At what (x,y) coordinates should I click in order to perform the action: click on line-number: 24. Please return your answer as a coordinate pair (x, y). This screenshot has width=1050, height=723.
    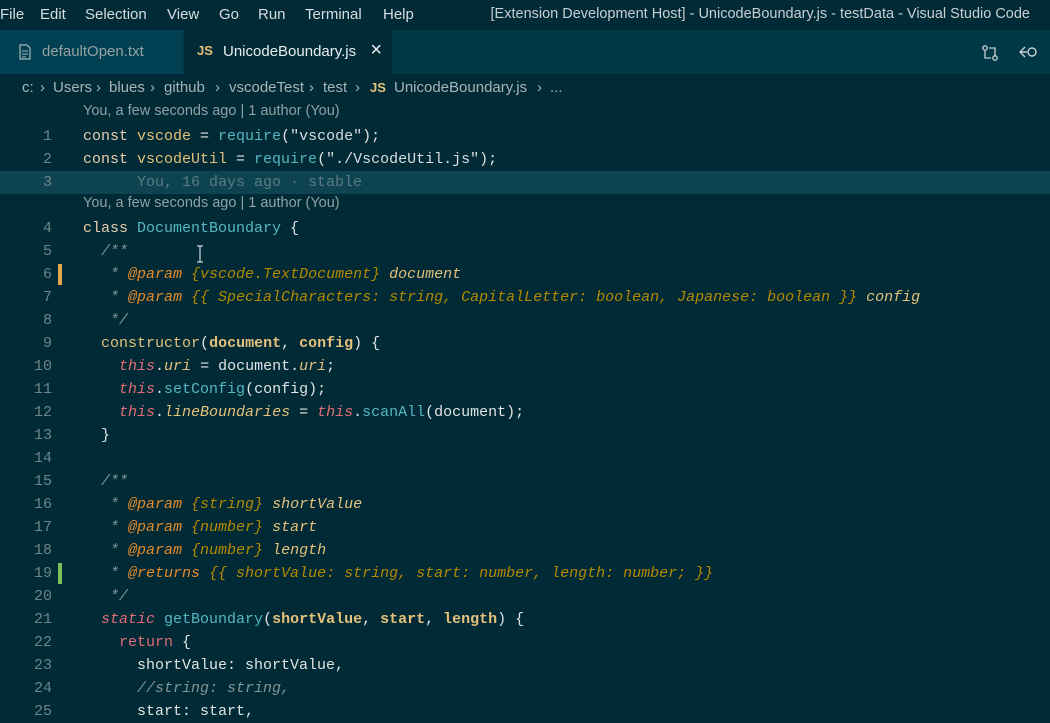
    Looking at the image, I should click on (42, 688).